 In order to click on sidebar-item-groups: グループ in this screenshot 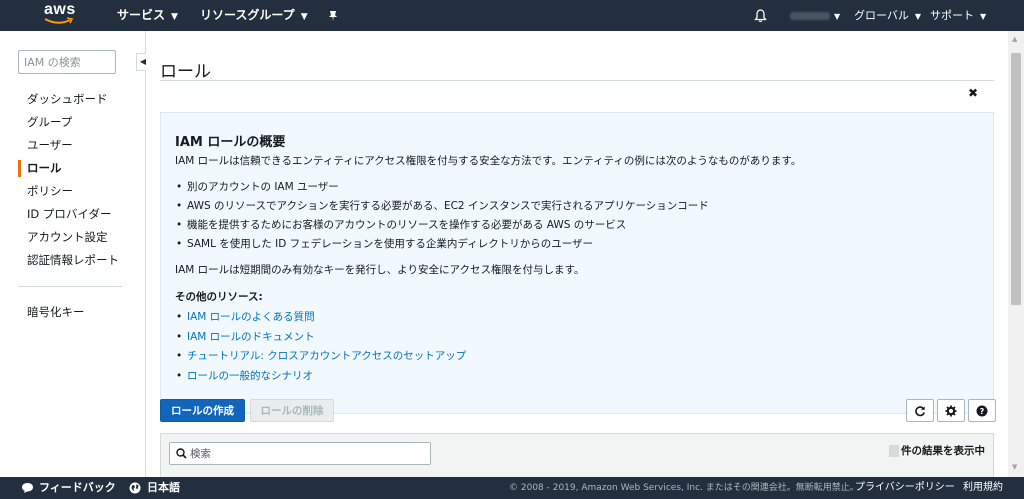, I will do `click(73, 122)`.